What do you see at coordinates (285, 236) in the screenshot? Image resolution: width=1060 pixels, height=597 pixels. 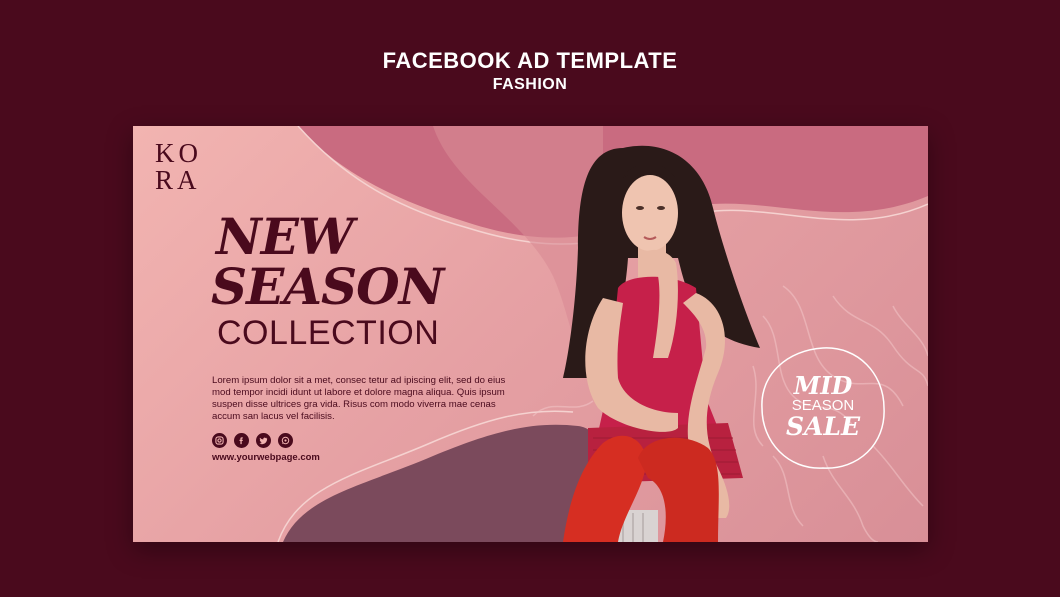 I see `headline-line-1: NEW` at bounding box center [285, 236].